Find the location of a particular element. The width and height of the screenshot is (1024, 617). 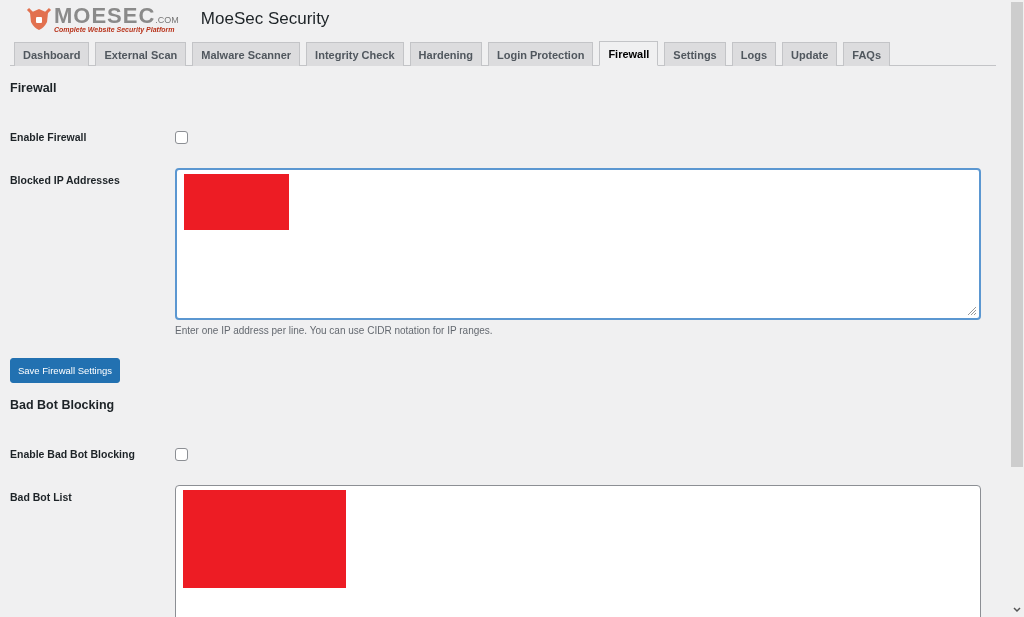

nav-tab: Logs is located at coordinates (754, 54).